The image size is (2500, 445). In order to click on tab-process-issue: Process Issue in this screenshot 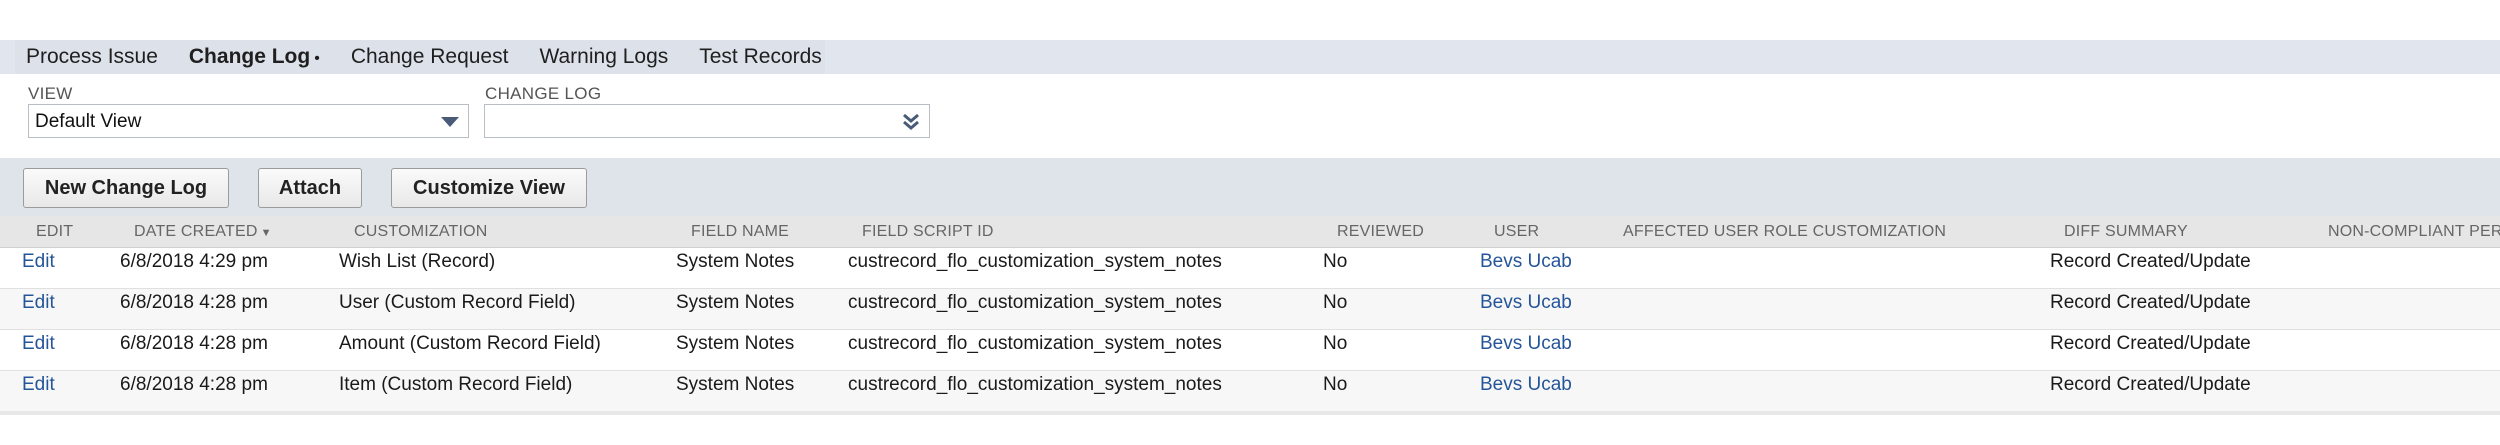, I will do `click(92, 57)`.